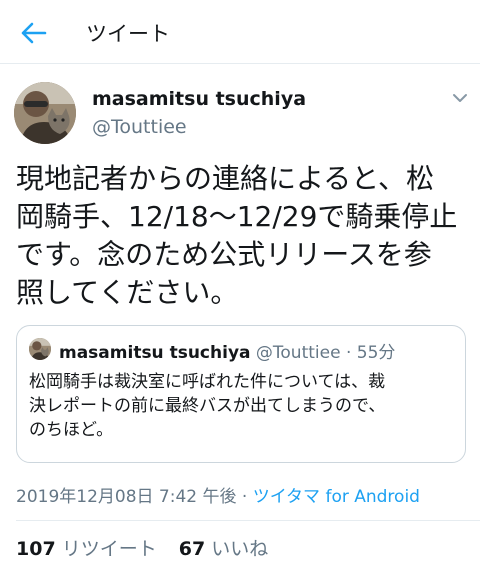 This screenshot has width=480, height=569. Describe the element at coordinates (192, 549) in the screenshot. I see `like-count: 67` at that location.